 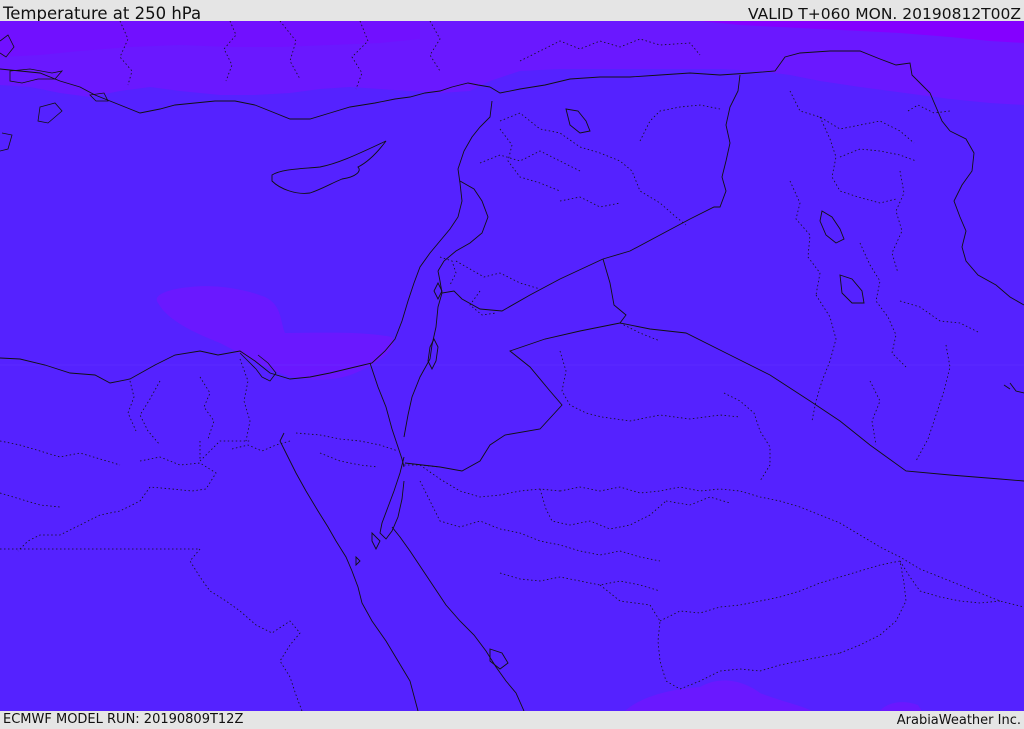 I want to click on model-run-label: ECMWF MODEL RUN: 20190809T12Z, so click(x=123, y=719).